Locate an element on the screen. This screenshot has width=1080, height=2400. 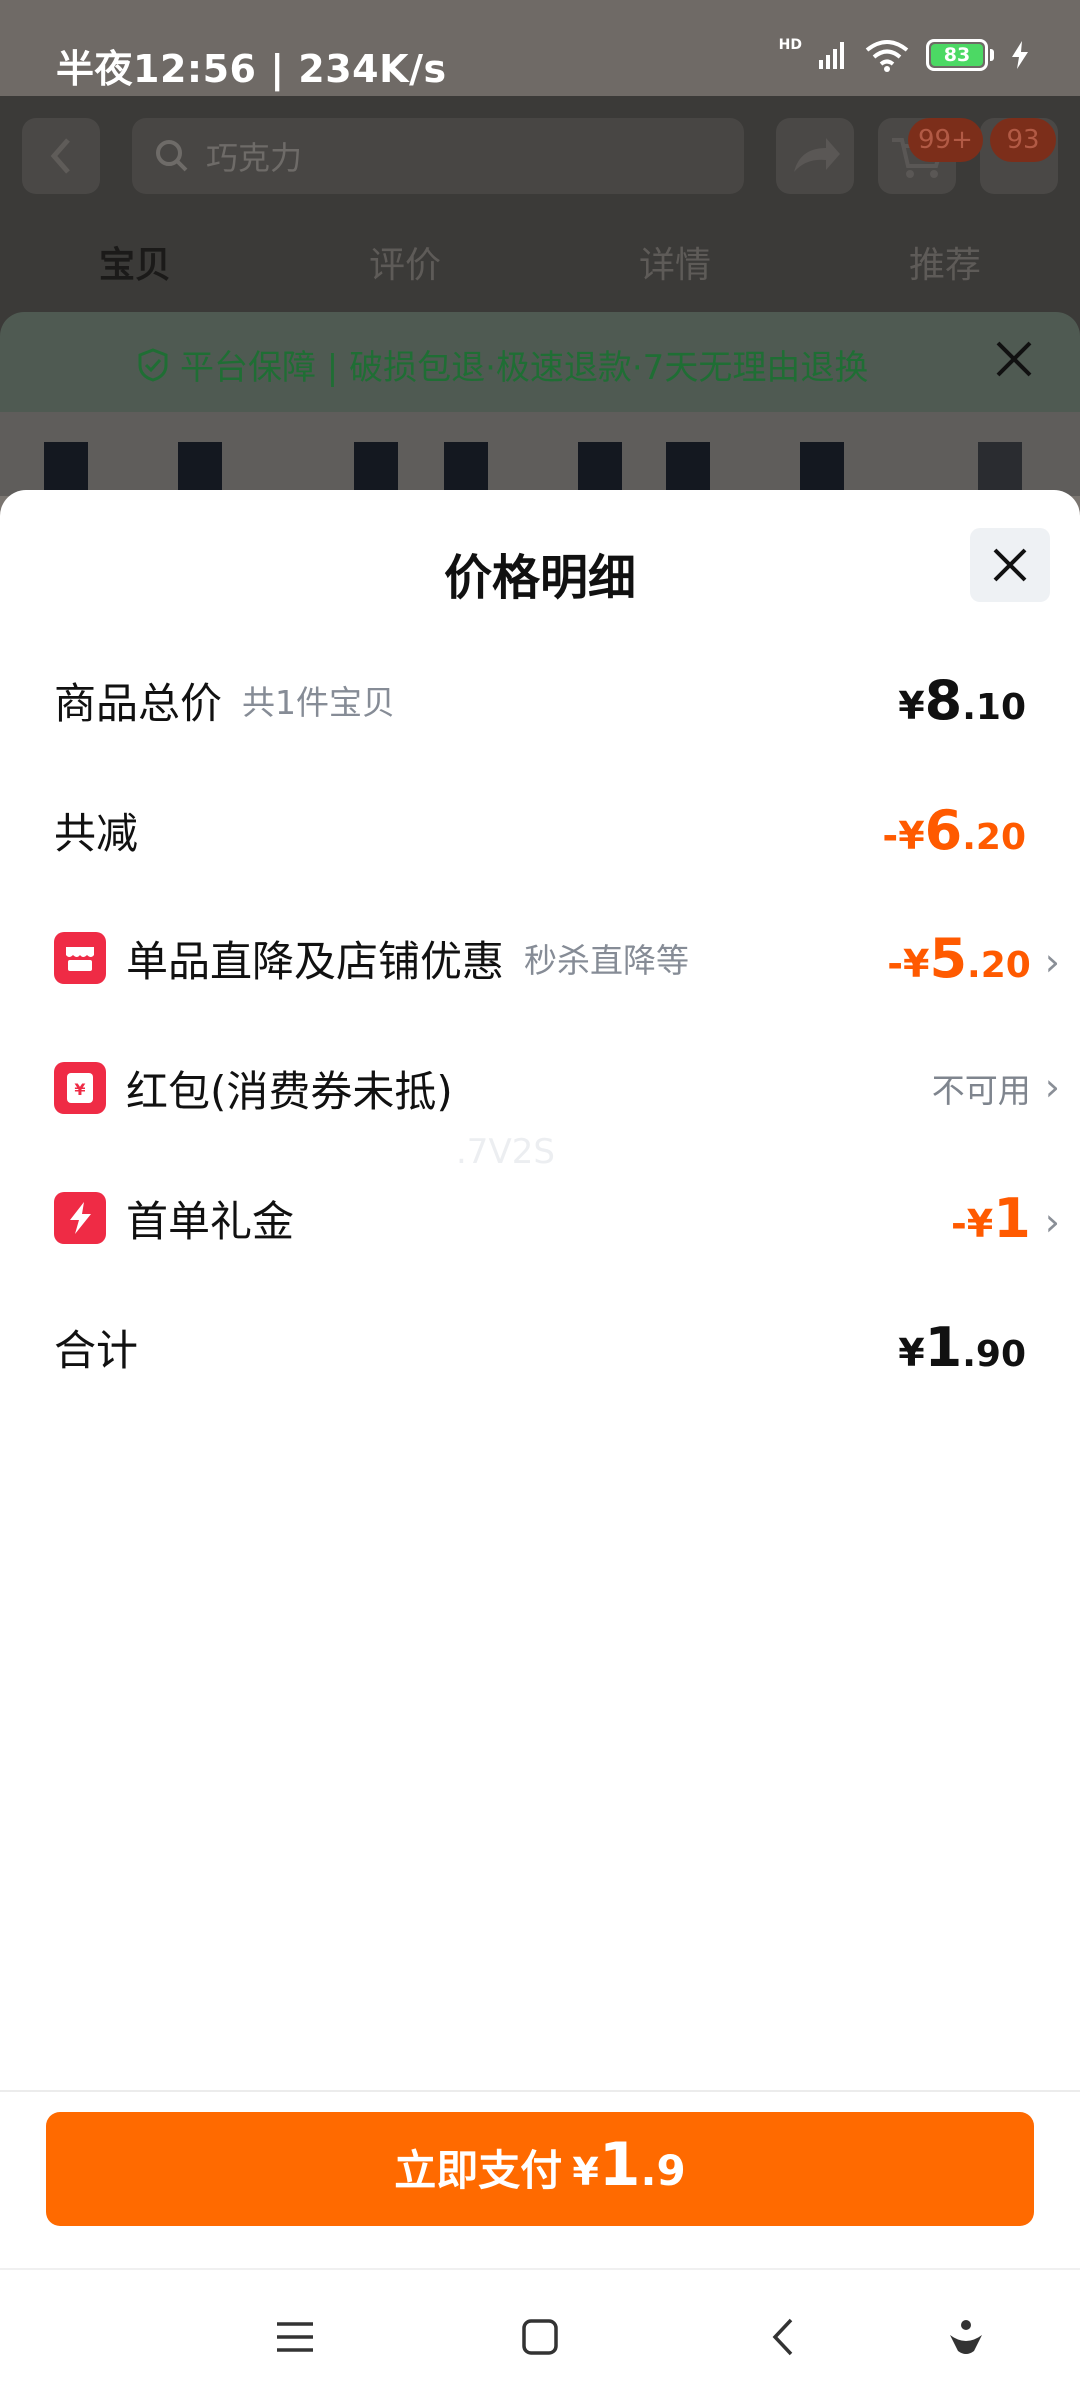
home-square-icon is located at coordinates (540, 2337).